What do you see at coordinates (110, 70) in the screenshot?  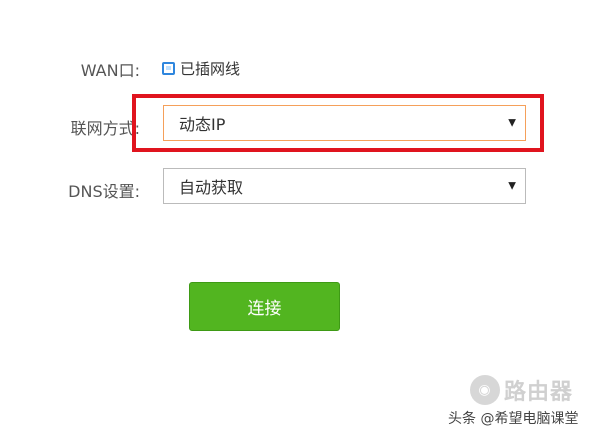 I see `wan-label: WAN口:` at bounding box center [110, 70].